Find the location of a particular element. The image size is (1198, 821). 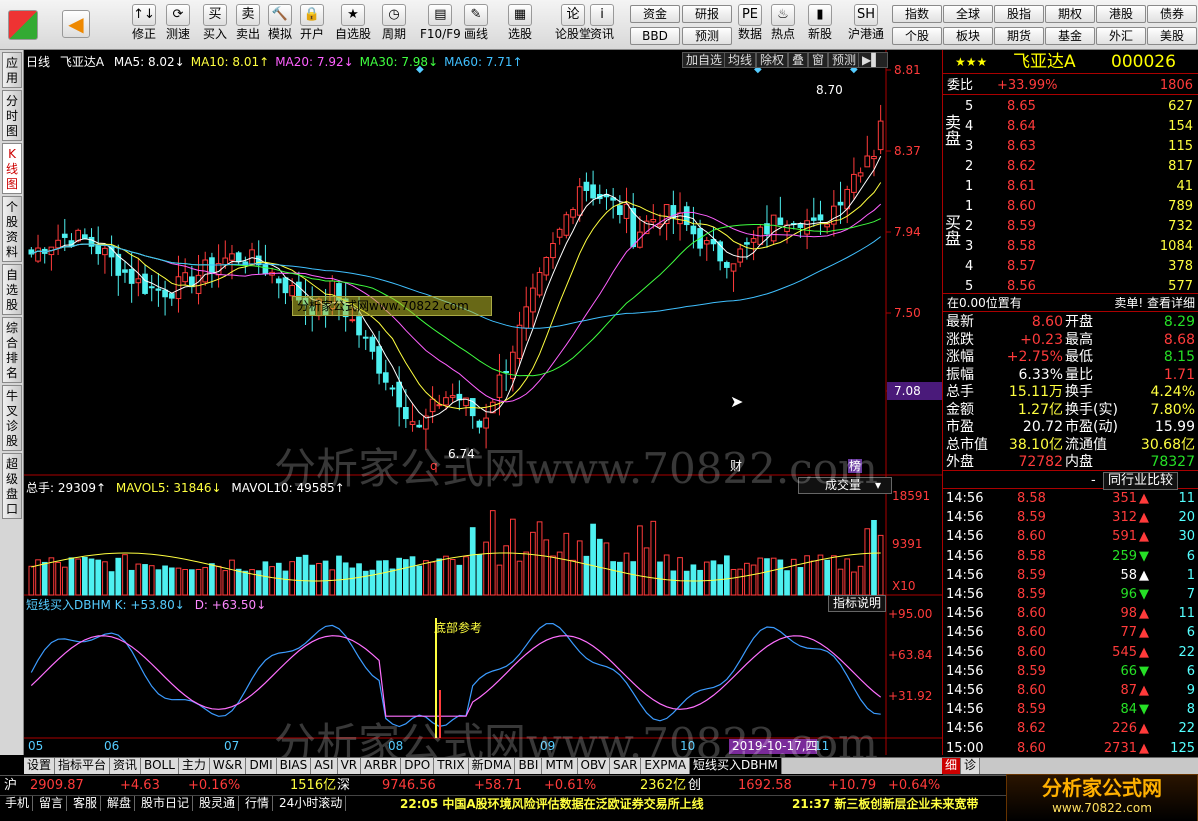

indicator-help-button: 指标说明 is located at coordinates (857, 603).